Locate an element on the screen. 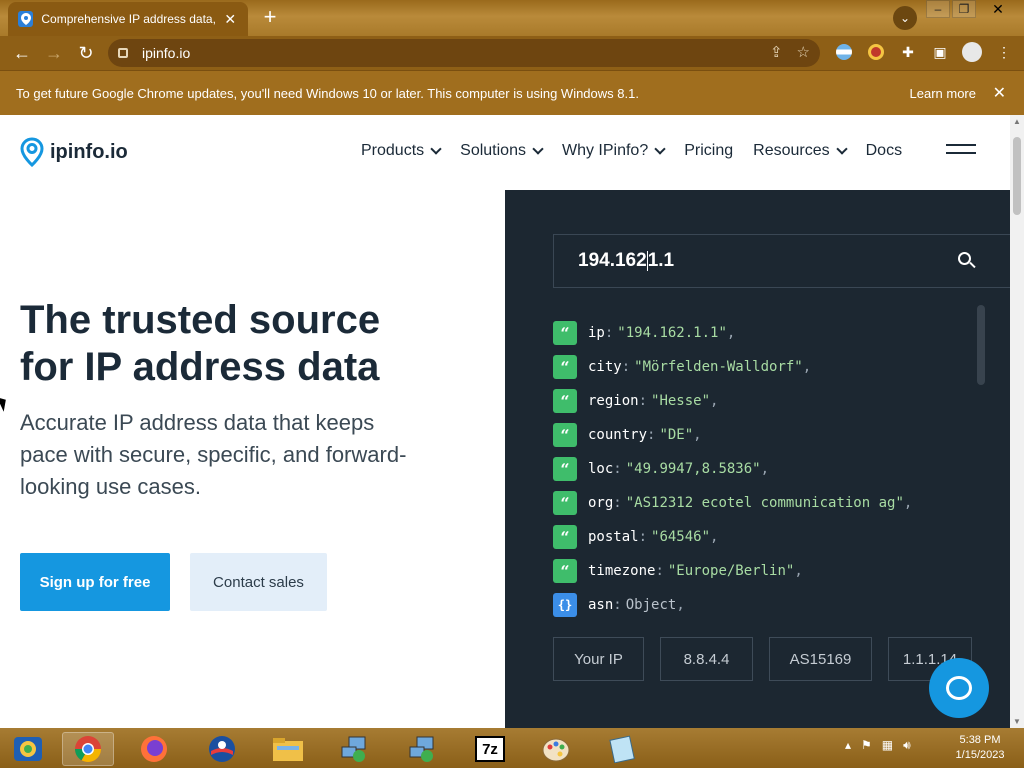 The width and height of the screenshot is (1024, 768). page-scrollbar: ▲ ▼ is located at coordinates (1017, 421).